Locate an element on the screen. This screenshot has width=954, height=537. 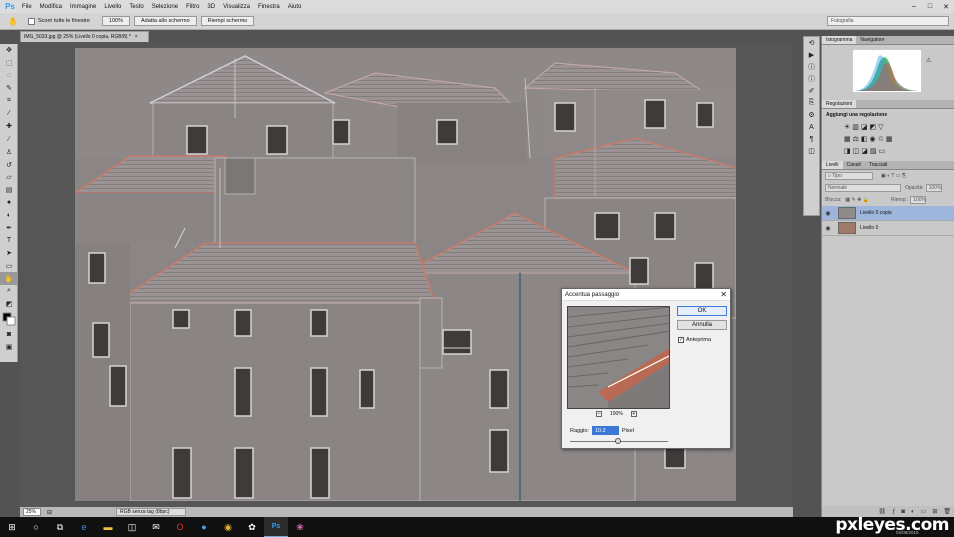
menu-help: Aiuto is located at coordinates (295, 7).